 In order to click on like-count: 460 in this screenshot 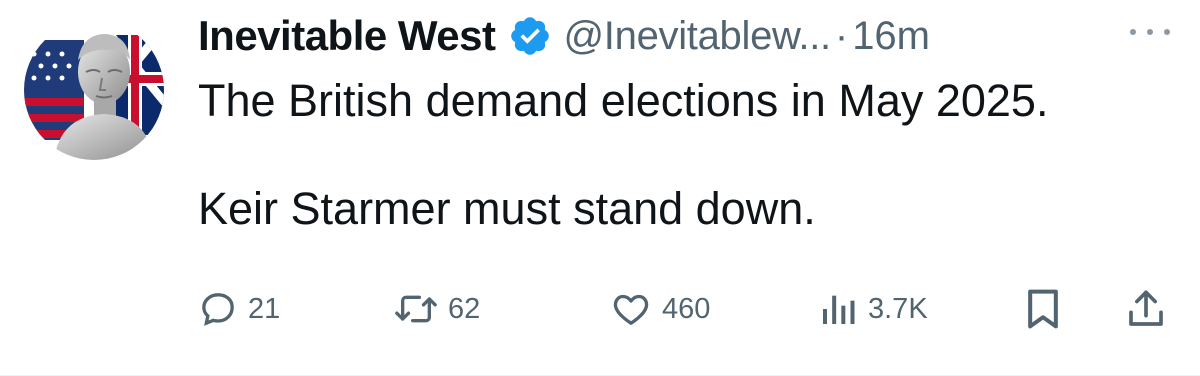, I will do `click(686, 308)`.